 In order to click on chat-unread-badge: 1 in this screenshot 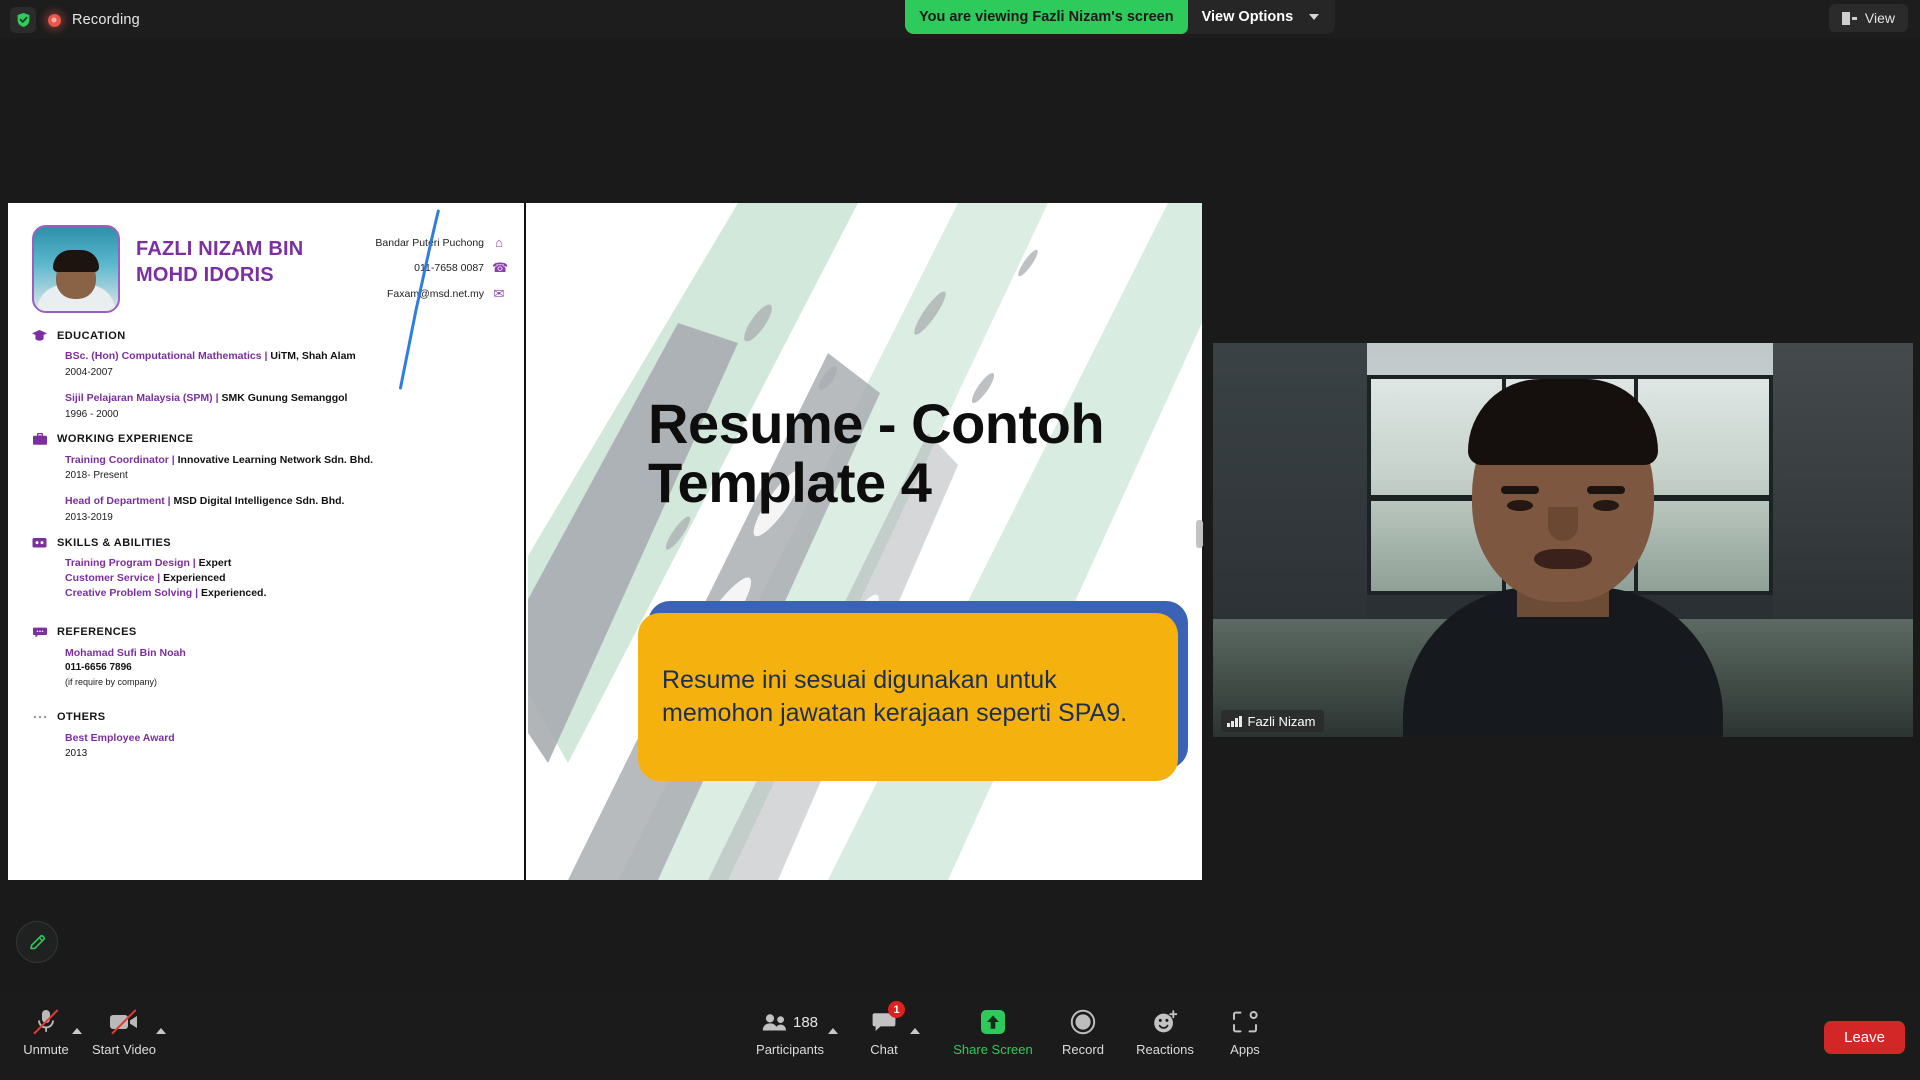, I will do `click(896, 1009)`.